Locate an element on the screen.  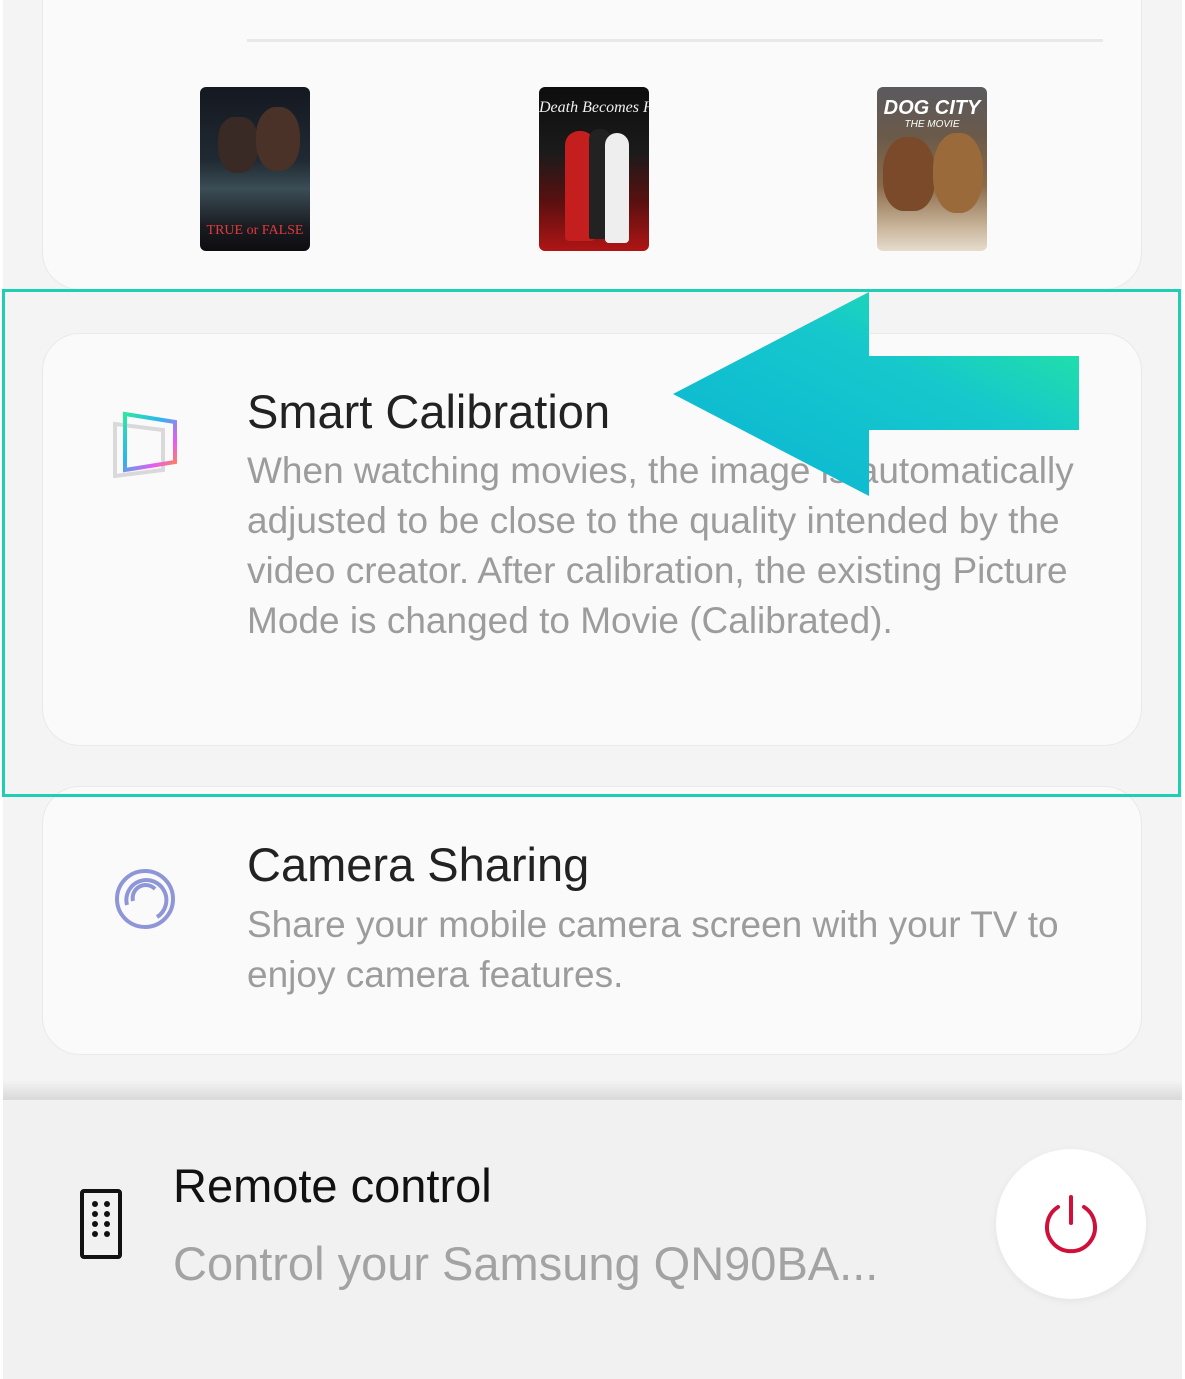
divider-shadow is located at coordinates (592, 1091).